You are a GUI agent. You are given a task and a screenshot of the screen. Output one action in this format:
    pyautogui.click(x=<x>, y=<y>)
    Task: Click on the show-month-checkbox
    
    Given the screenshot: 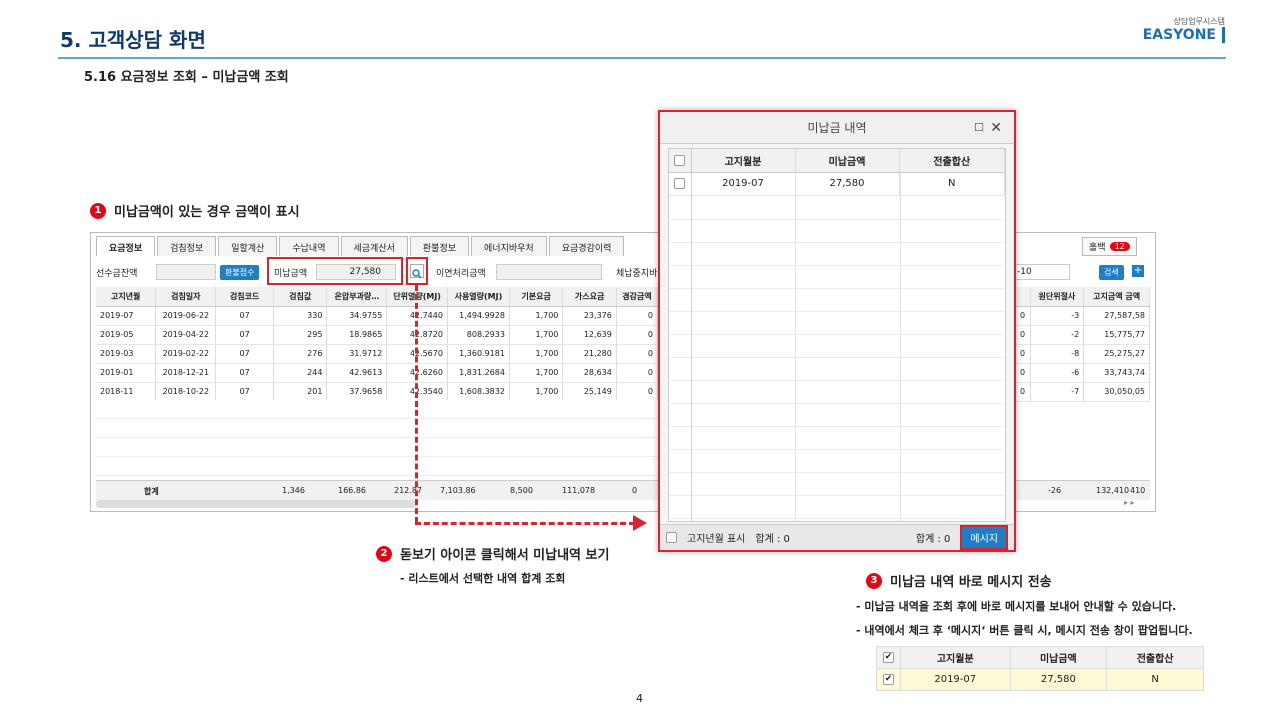 What is the action you would take?
    pyautogui.click(x=671, y=537)
    